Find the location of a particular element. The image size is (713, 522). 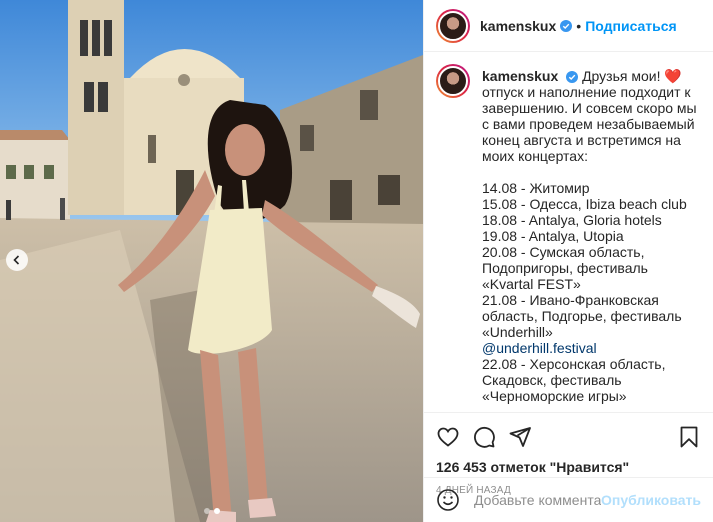

heart-emoji-icon: ❤️ is located at coordinates (673, 76).